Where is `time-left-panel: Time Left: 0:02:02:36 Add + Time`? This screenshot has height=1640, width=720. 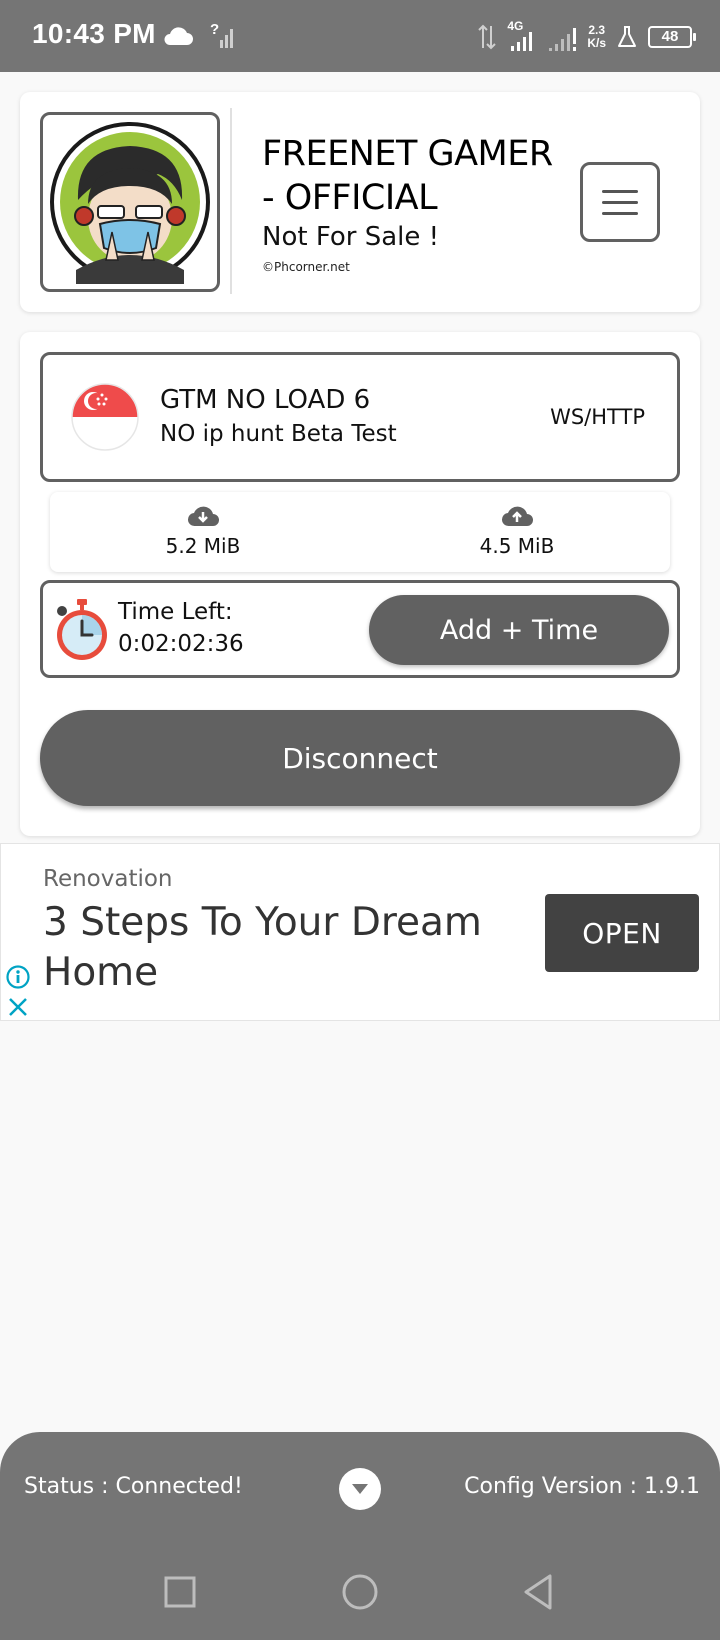
time-left-panel: Time Left: 0:02:02:36 Add + Time is located at coordinates (360, 629).